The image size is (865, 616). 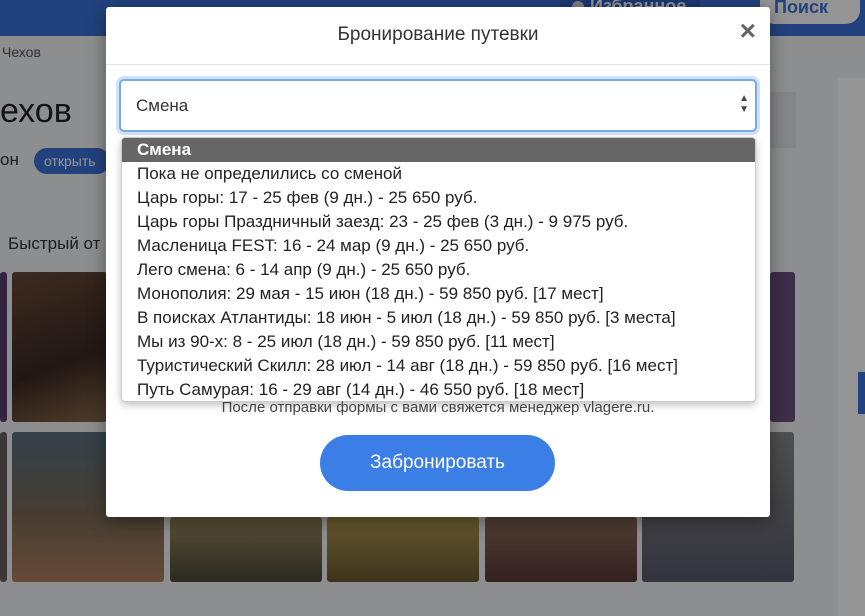 I want to click on modal-title: Бронирование путевки, so click(x=438, y=34).